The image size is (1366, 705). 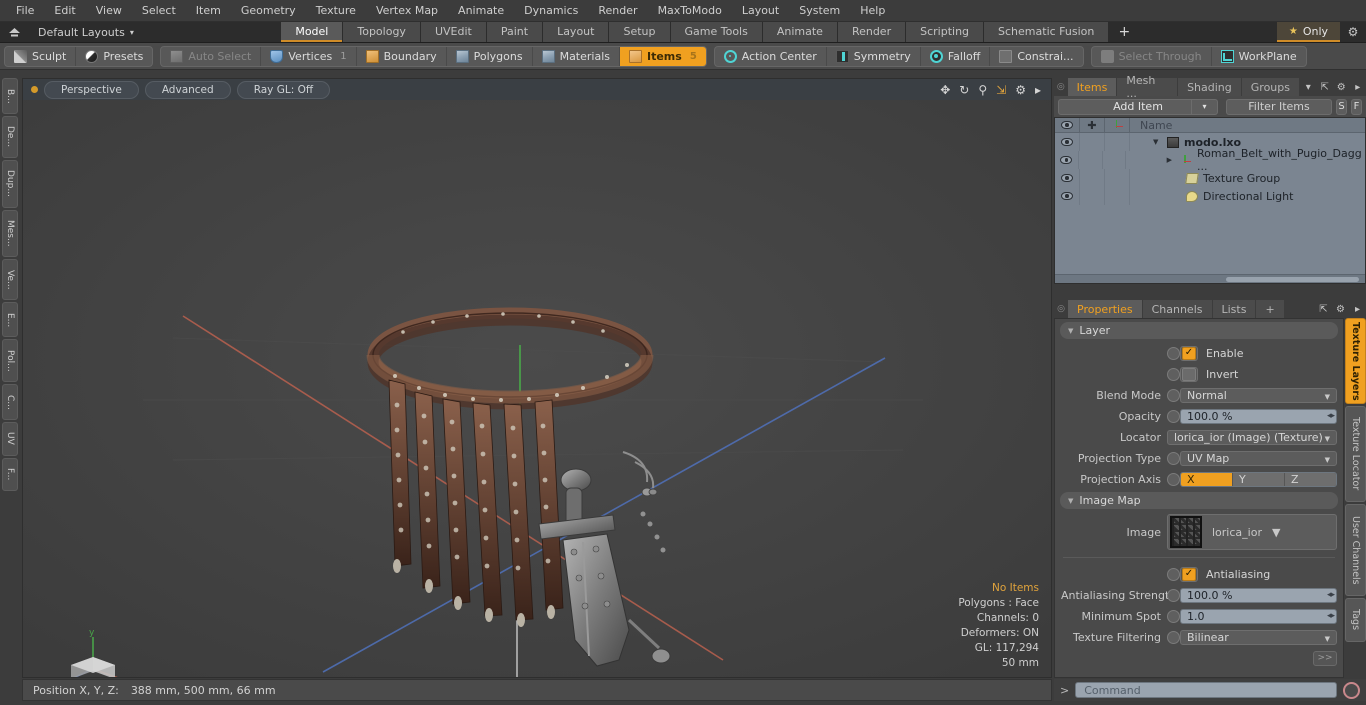 I want to click on menu-item-layout: Layout, so click(x=760, y=10).